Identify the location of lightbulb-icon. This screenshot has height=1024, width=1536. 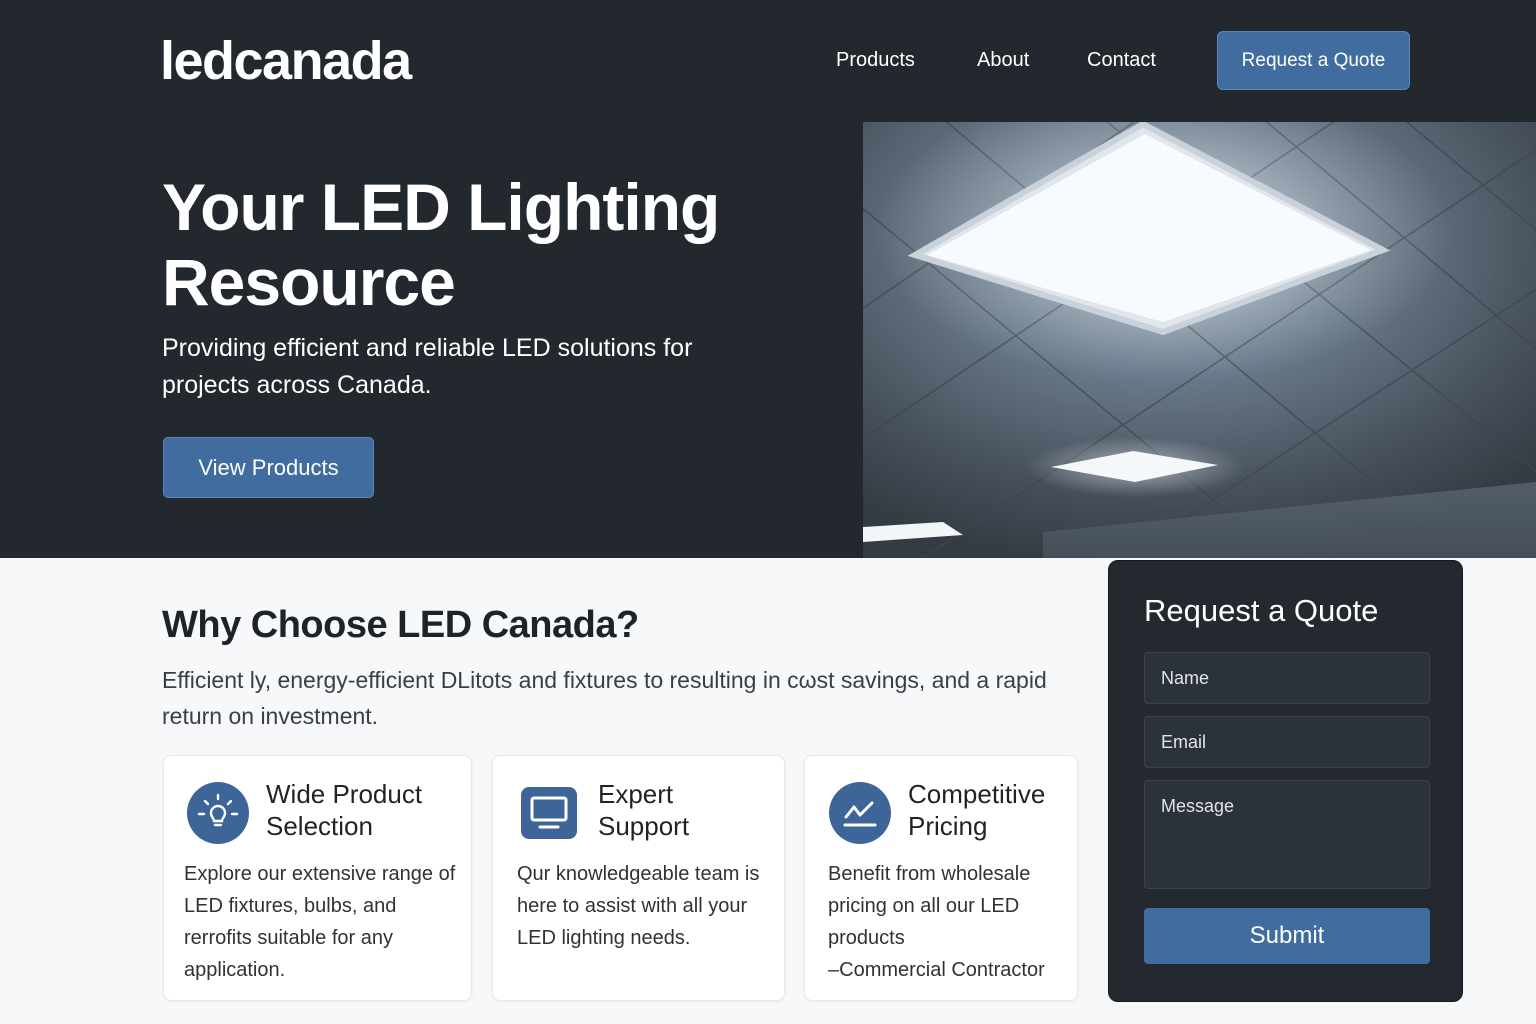
(218, 815).